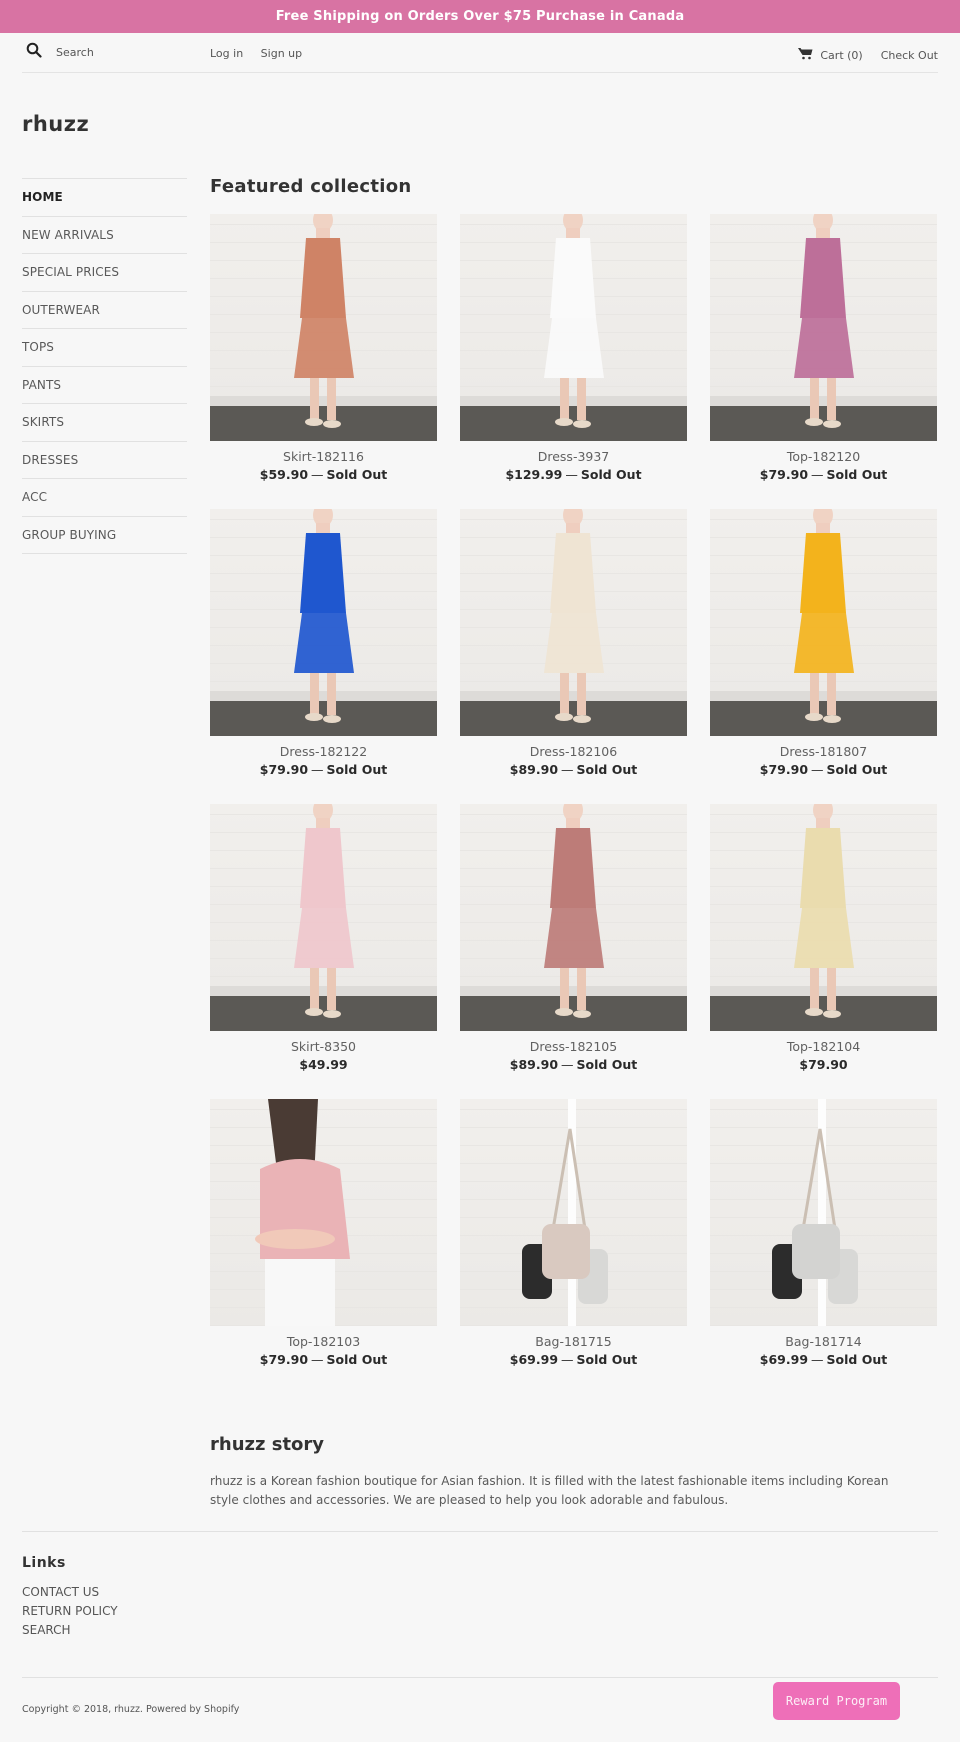  What do you see at coordinates (823, 456) in the screenshot?
I see `product-title: Top-182120` at bounding box center [823, 456].